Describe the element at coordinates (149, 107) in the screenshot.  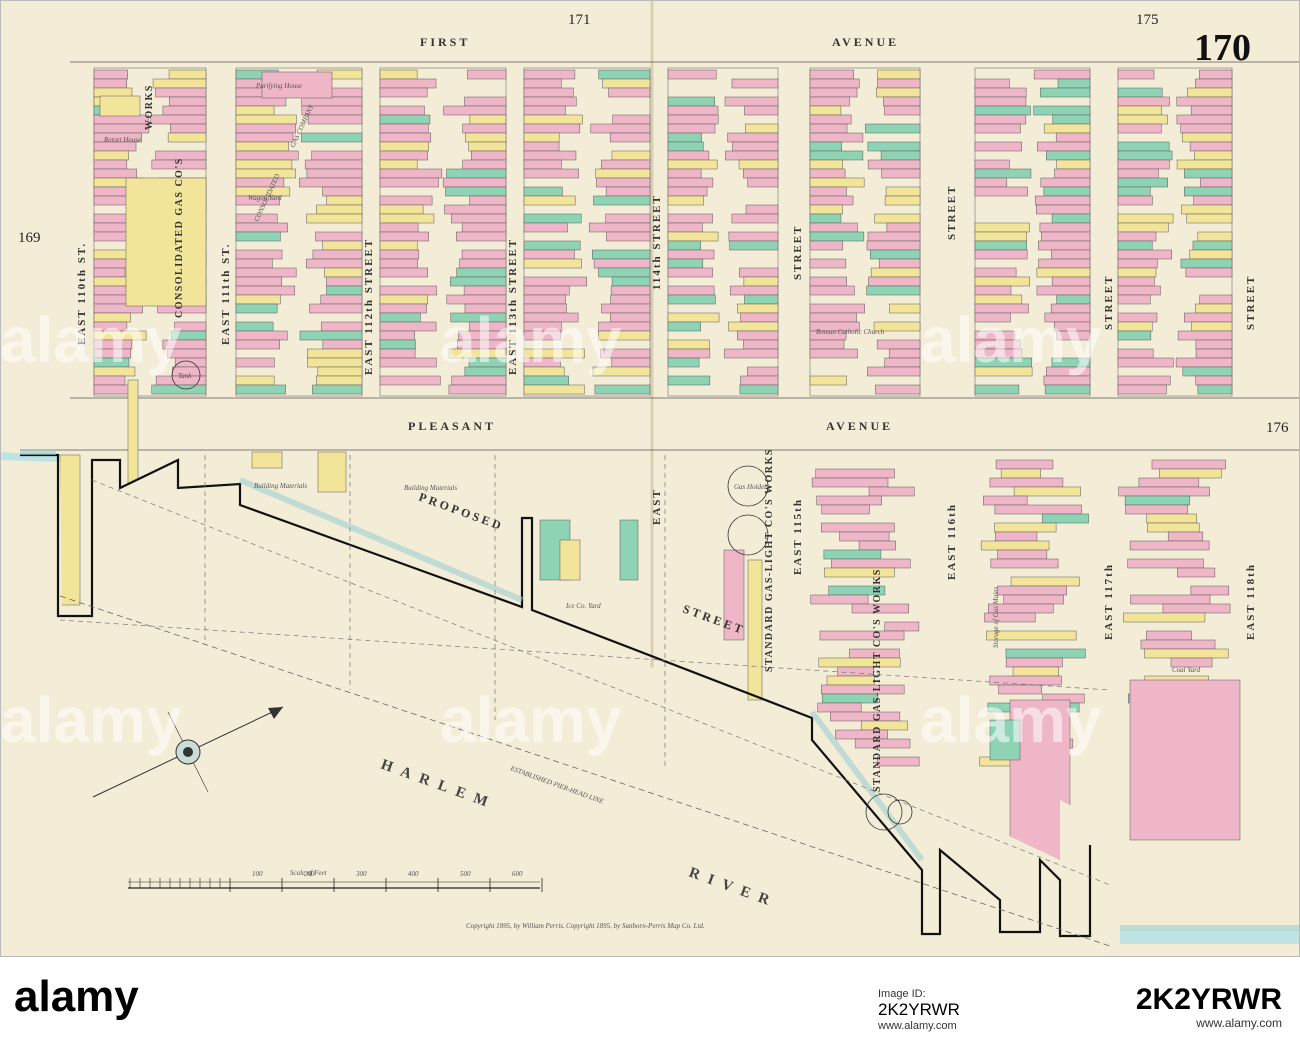
I see `works-label: WORKS` at that location.